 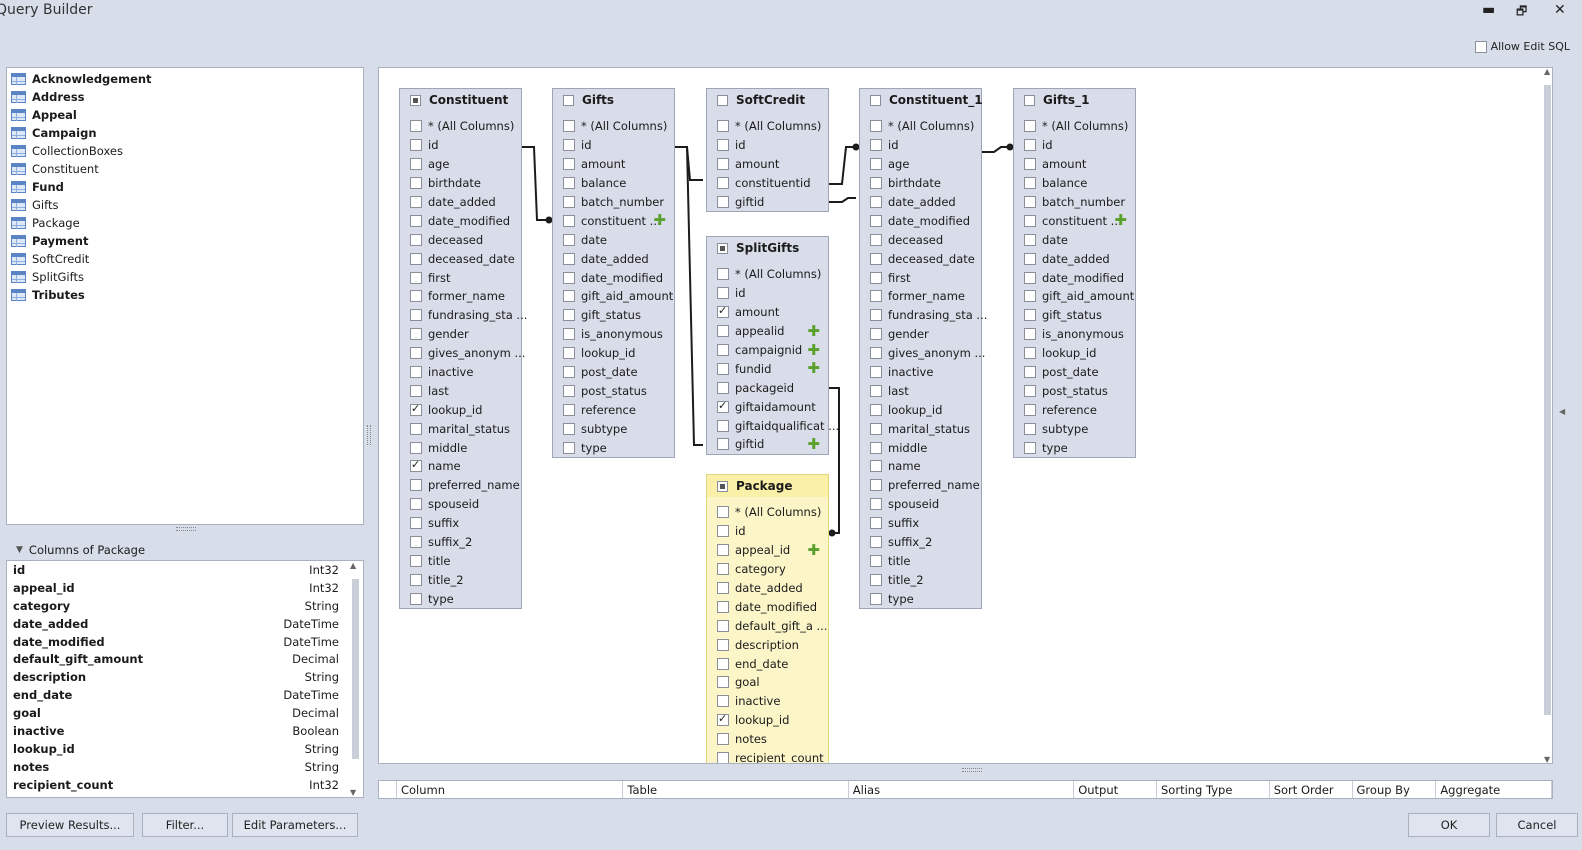 What do you see at coordinates (920, 542) in the screenshot?
I see `field-row: suffix_2` at bounding box center [920, 542].